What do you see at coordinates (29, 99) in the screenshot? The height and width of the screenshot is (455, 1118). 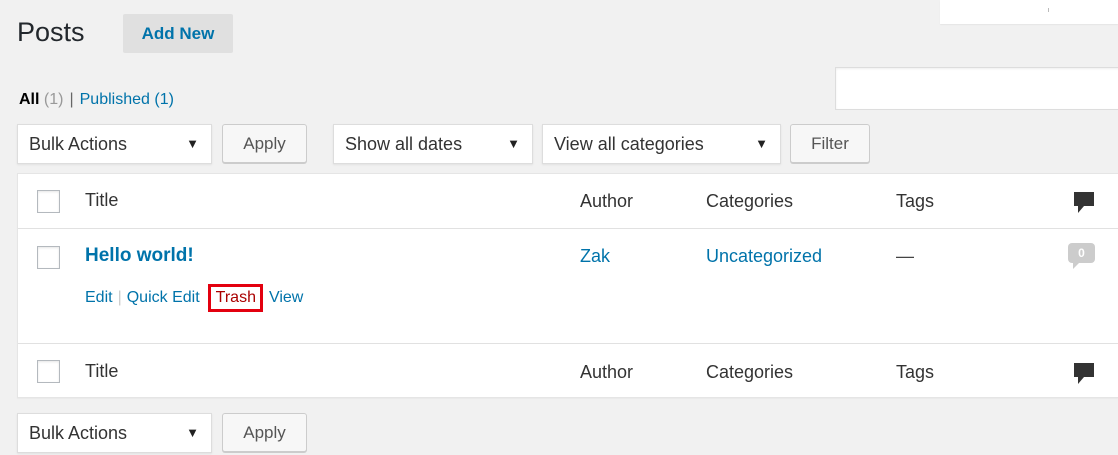 I see `view-all-label: All` at bounding box center [29, 99].